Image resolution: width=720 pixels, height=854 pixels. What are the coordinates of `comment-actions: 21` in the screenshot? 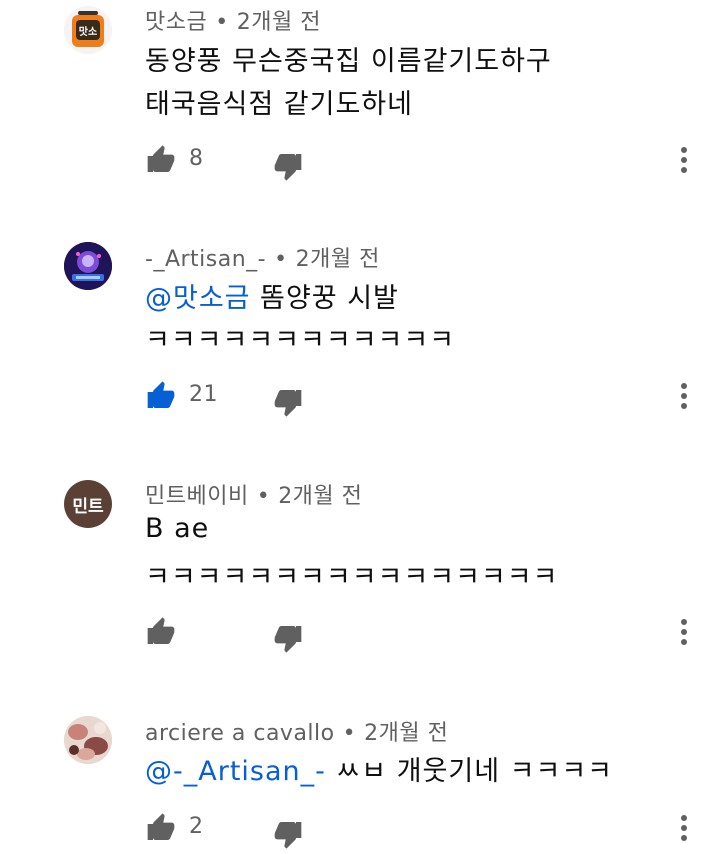 It's located at (425, 400).